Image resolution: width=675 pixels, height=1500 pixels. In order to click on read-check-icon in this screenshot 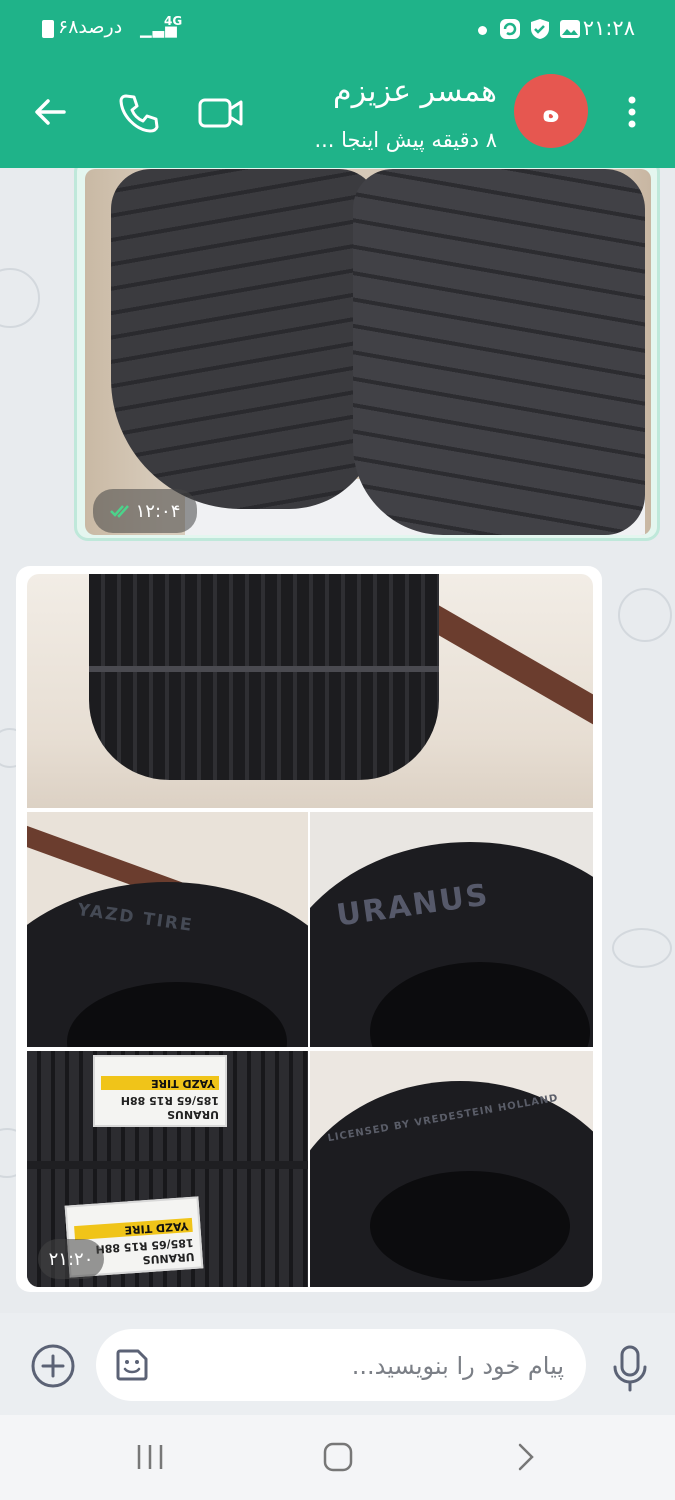, I will do `click(119, 511)`.